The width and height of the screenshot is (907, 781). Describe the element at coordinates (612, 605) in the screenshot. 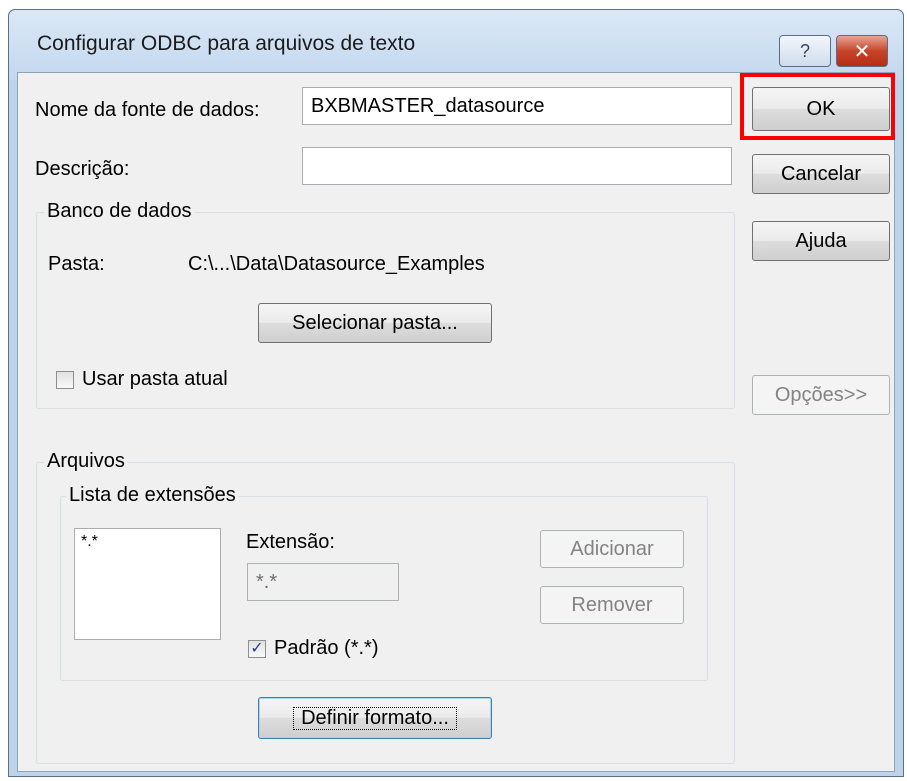

I see `remove-extension-button: Remover` at that location.